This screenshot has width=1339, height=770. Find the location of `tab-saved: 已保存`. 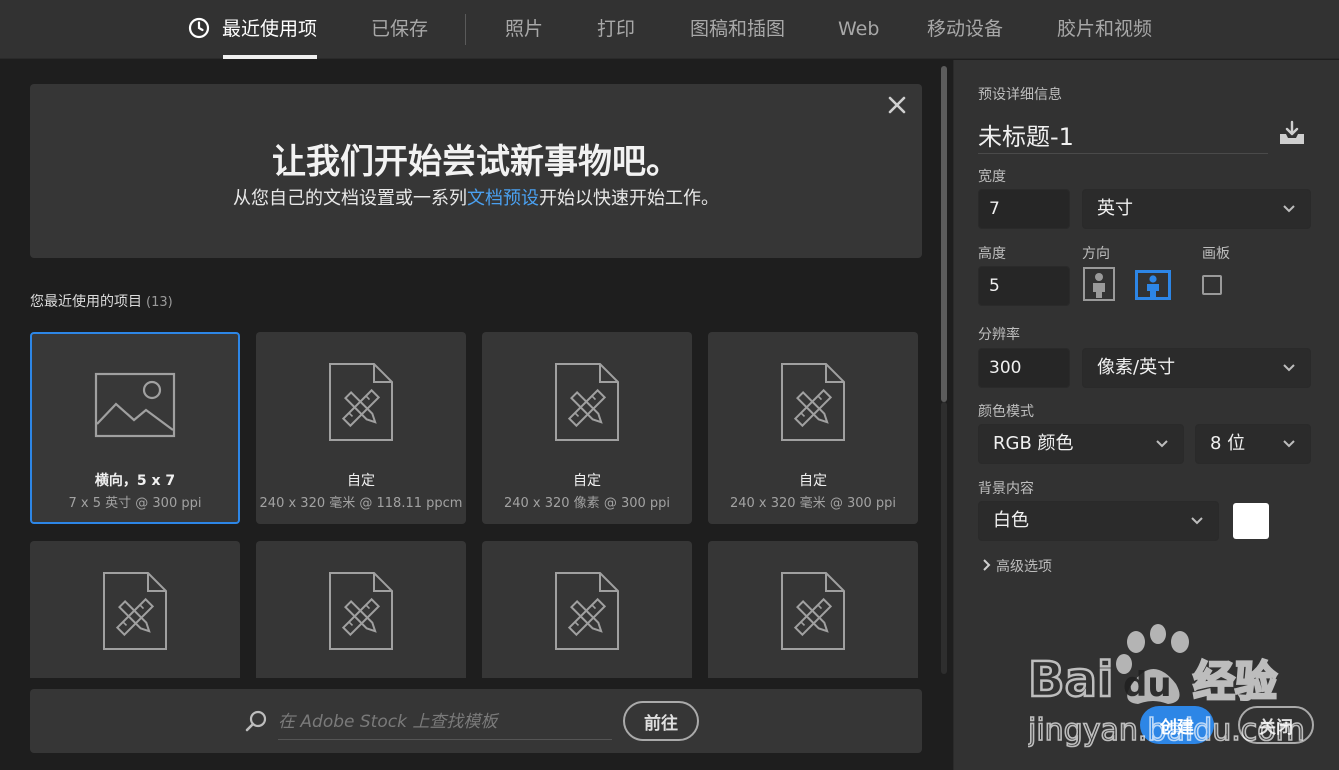

tab-saved: 已保存 is located at coordinates (399, 29).